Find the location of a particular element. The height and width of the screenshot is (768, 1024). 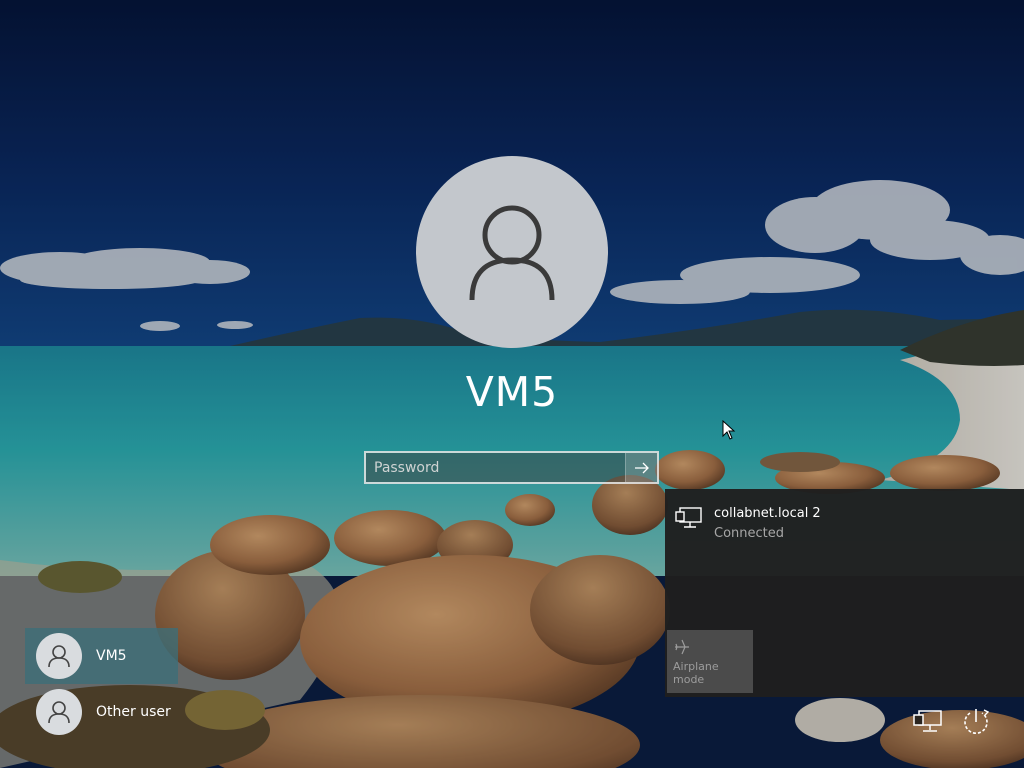

password-input is located at coordinates (495, 467).